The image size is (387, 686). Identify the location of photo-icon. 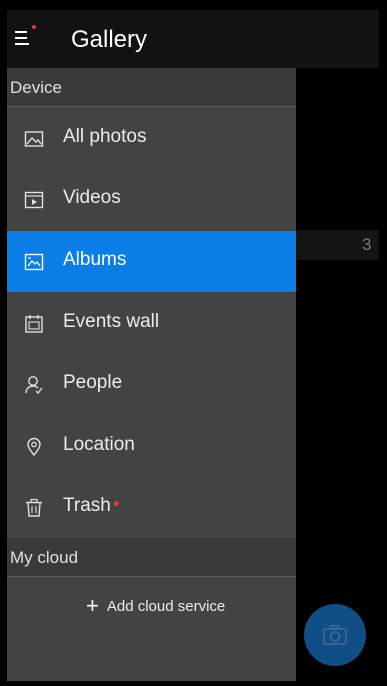
(34, 139).